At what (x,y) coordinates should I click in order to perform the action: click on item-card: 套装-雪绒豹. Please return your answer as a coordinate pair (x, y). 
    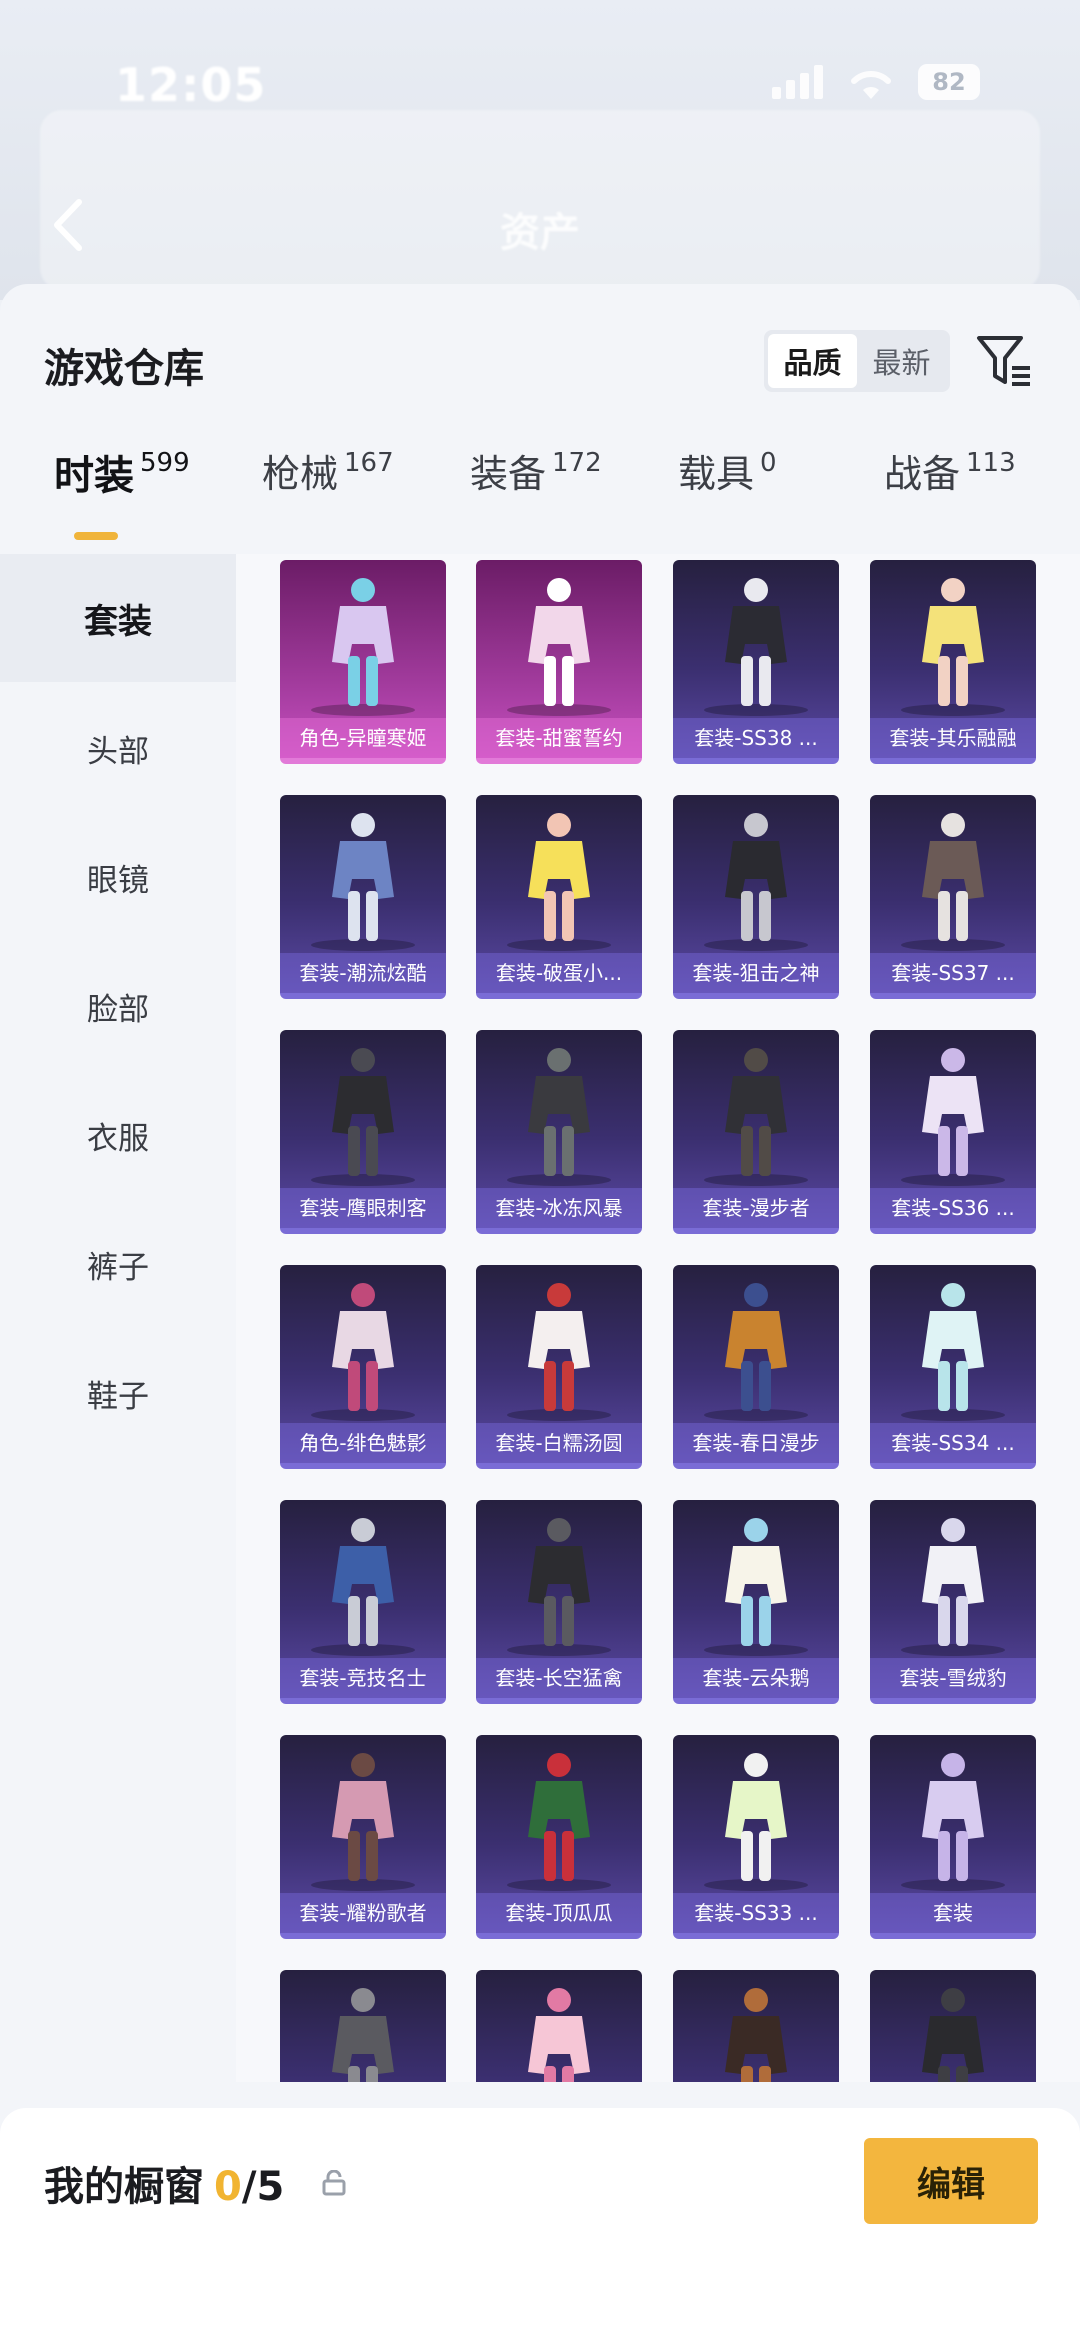
    Looking at the image, I should click on (953, 1602).